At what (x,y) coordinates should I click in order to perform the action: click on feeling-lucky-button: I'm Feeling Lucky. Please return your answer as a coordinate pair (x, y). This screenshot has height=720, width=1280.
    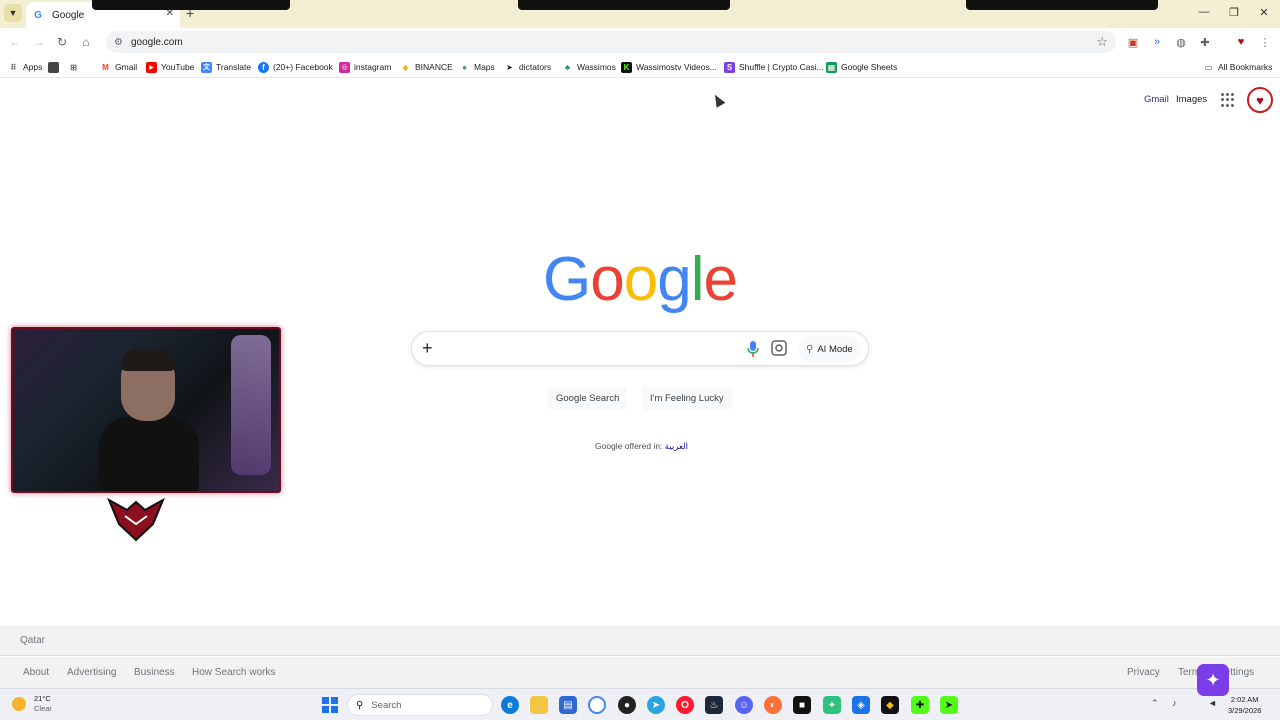
    Looking at the image, I should click on (687, 398).